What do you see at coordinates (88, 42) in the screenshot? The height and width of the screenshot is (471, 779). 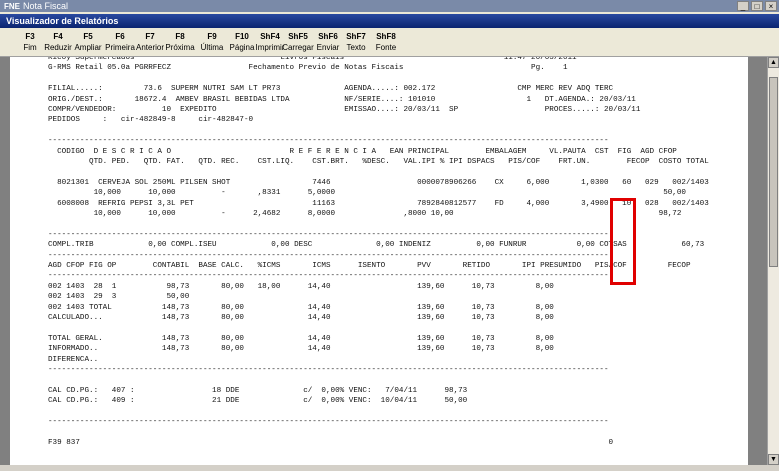 I see `toolbar-button-f5: F5 Ampliar` at bounding box center [88, 42].